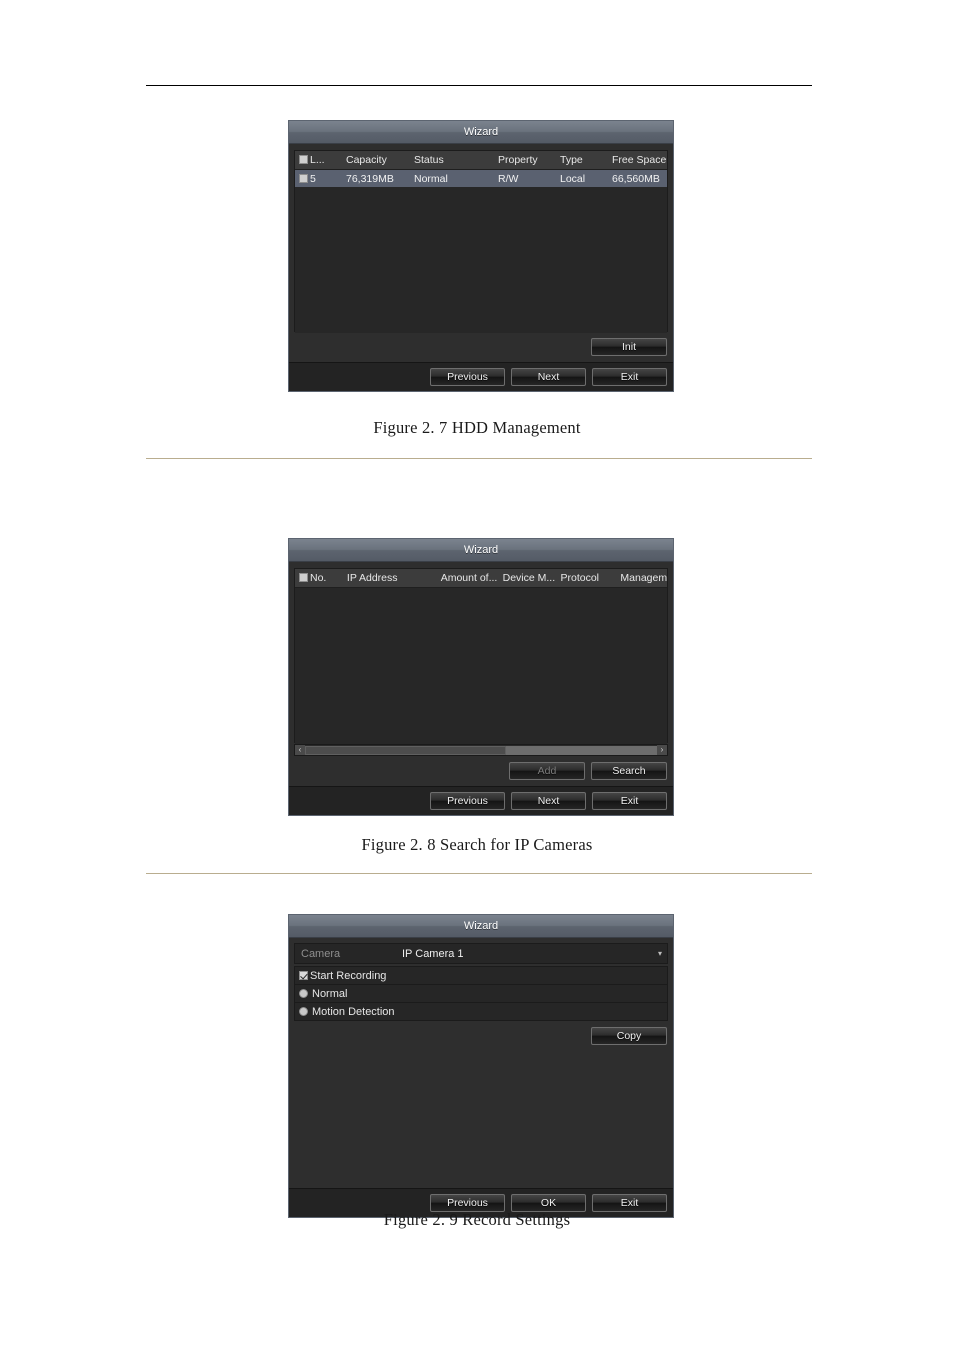 This screenshot has width=954, height=1350. What do you see at coordinates (481, 666) in the screenshot?
I see `ipc-list-empty-area` at bounding box center [481, 666].